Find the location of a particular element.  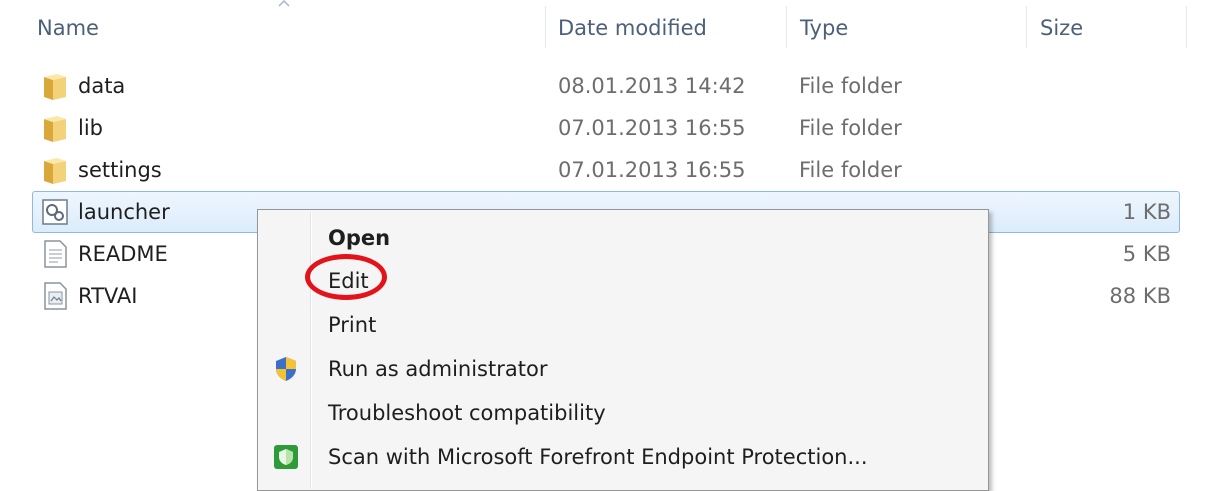

column-header-size: Size is located at coordinates (1061, 26).